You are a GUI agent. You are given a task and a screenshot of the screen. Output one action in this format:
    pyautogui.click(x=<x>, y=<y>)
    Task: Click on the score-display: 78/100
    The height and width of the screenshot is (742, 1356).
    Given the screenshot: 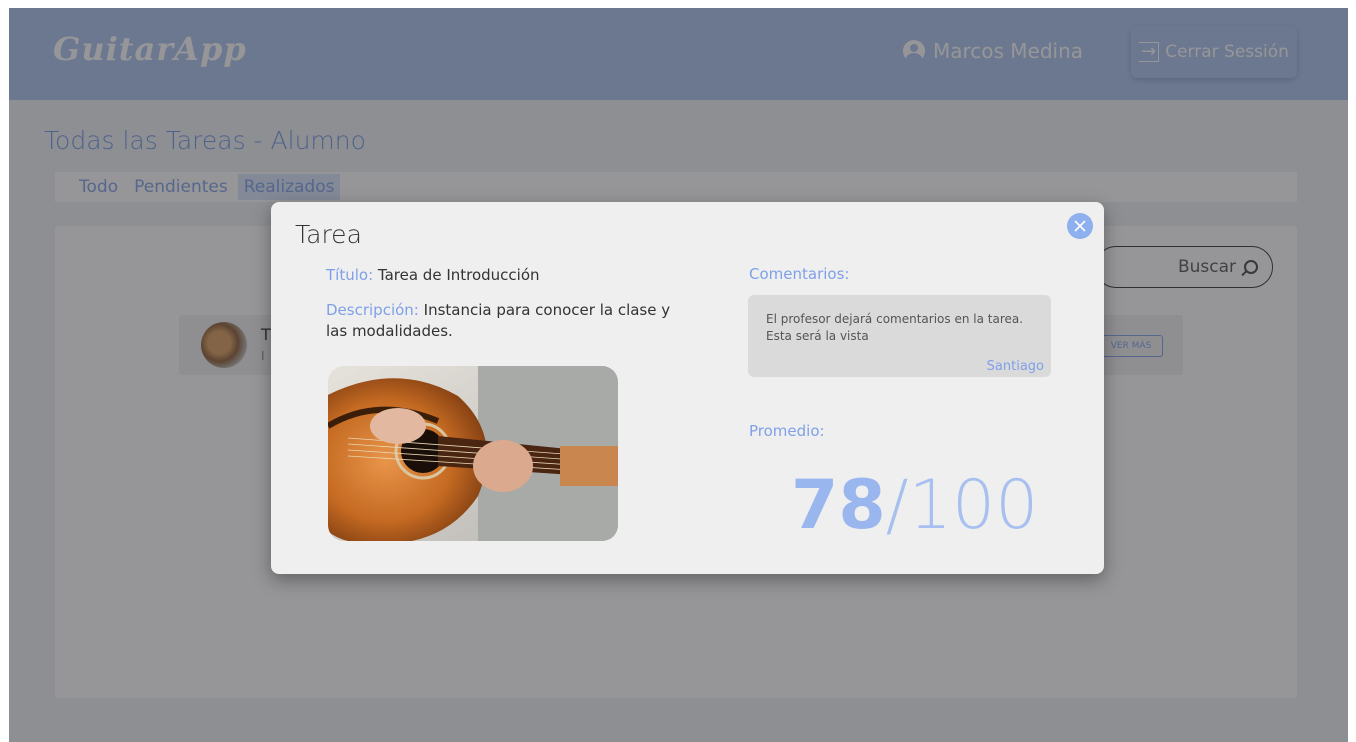 What is the action you would take?
    pyautogui.click(x=914, y=506)
    